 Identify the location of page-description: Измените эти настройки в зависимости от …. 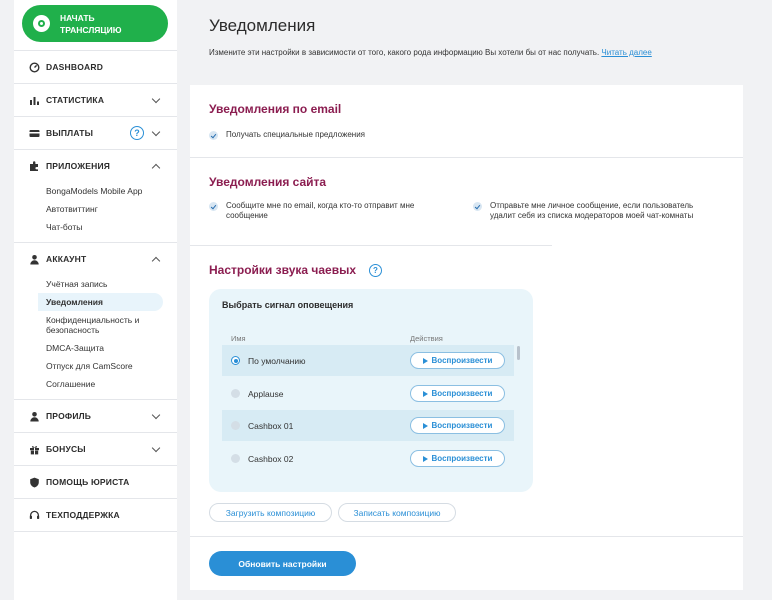
(459, 53).